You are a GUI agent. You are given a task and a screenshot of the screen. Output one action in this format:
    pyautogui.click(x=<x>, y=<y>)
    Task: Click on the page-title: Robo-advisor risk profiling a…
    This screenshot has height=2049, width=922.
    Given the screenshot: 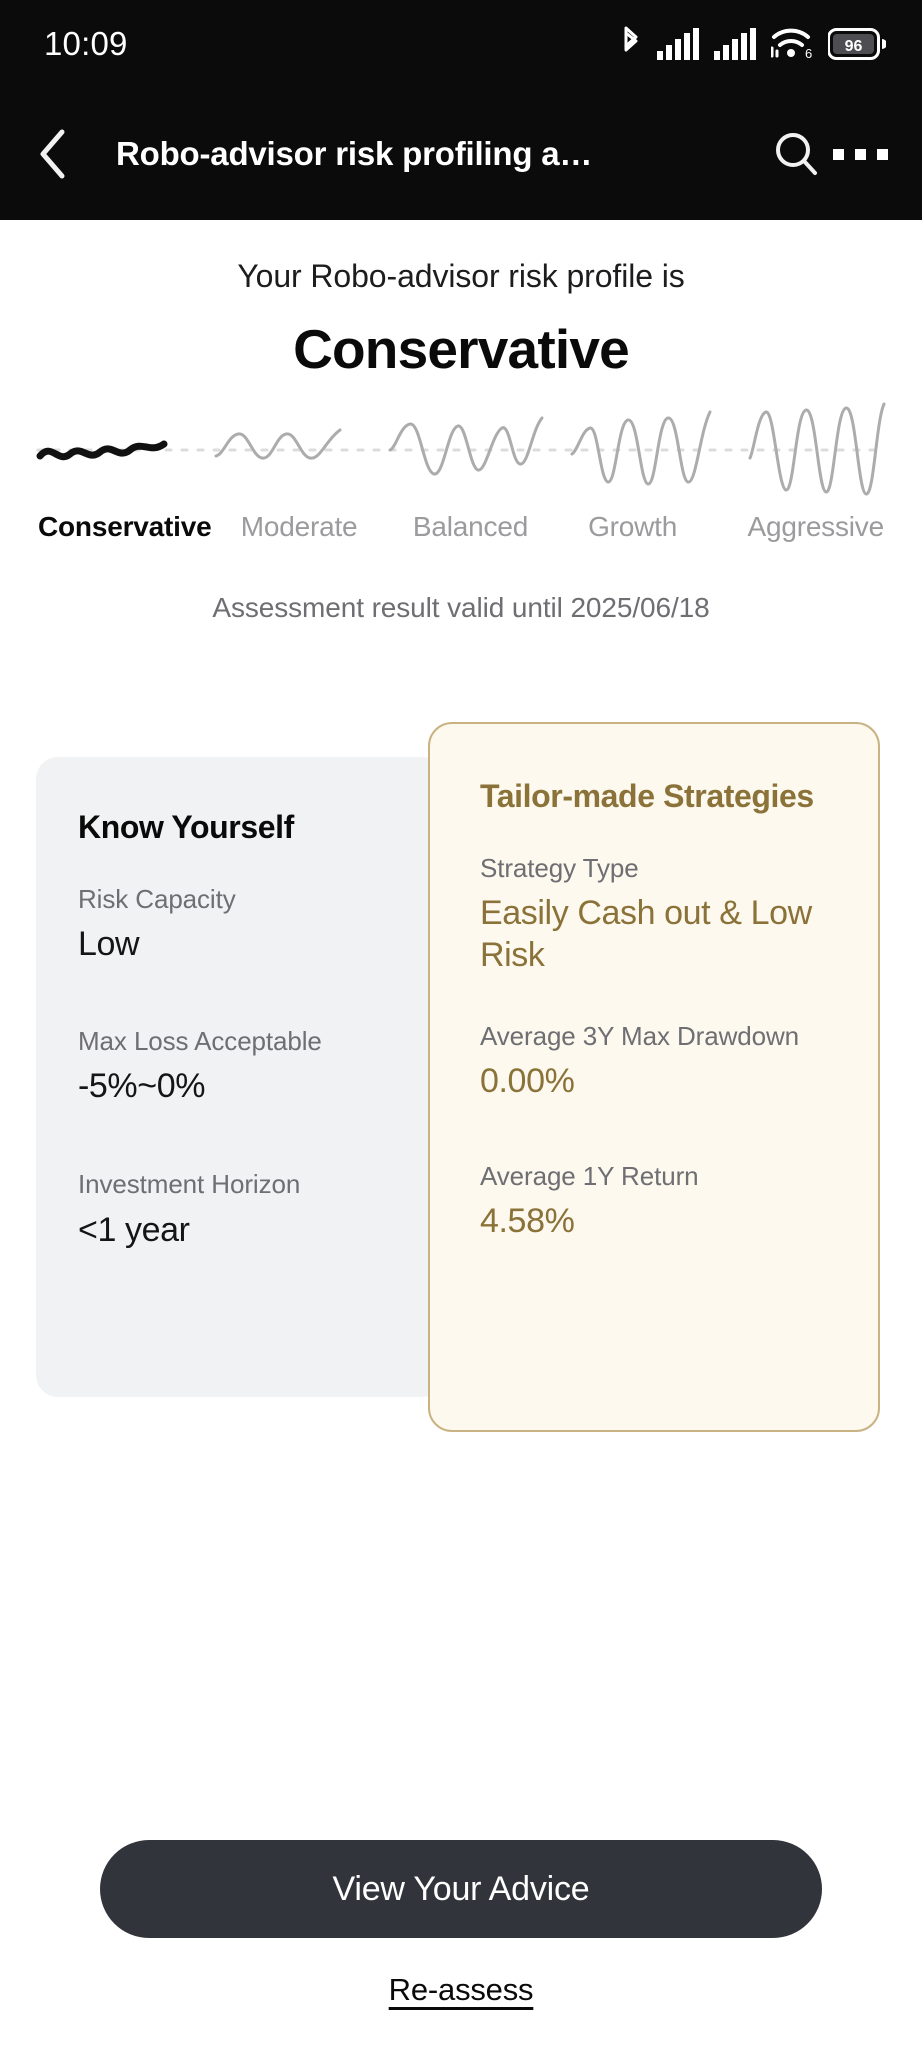 What is the action you would take?
    pyautogui.click(x=354, y=153)
    